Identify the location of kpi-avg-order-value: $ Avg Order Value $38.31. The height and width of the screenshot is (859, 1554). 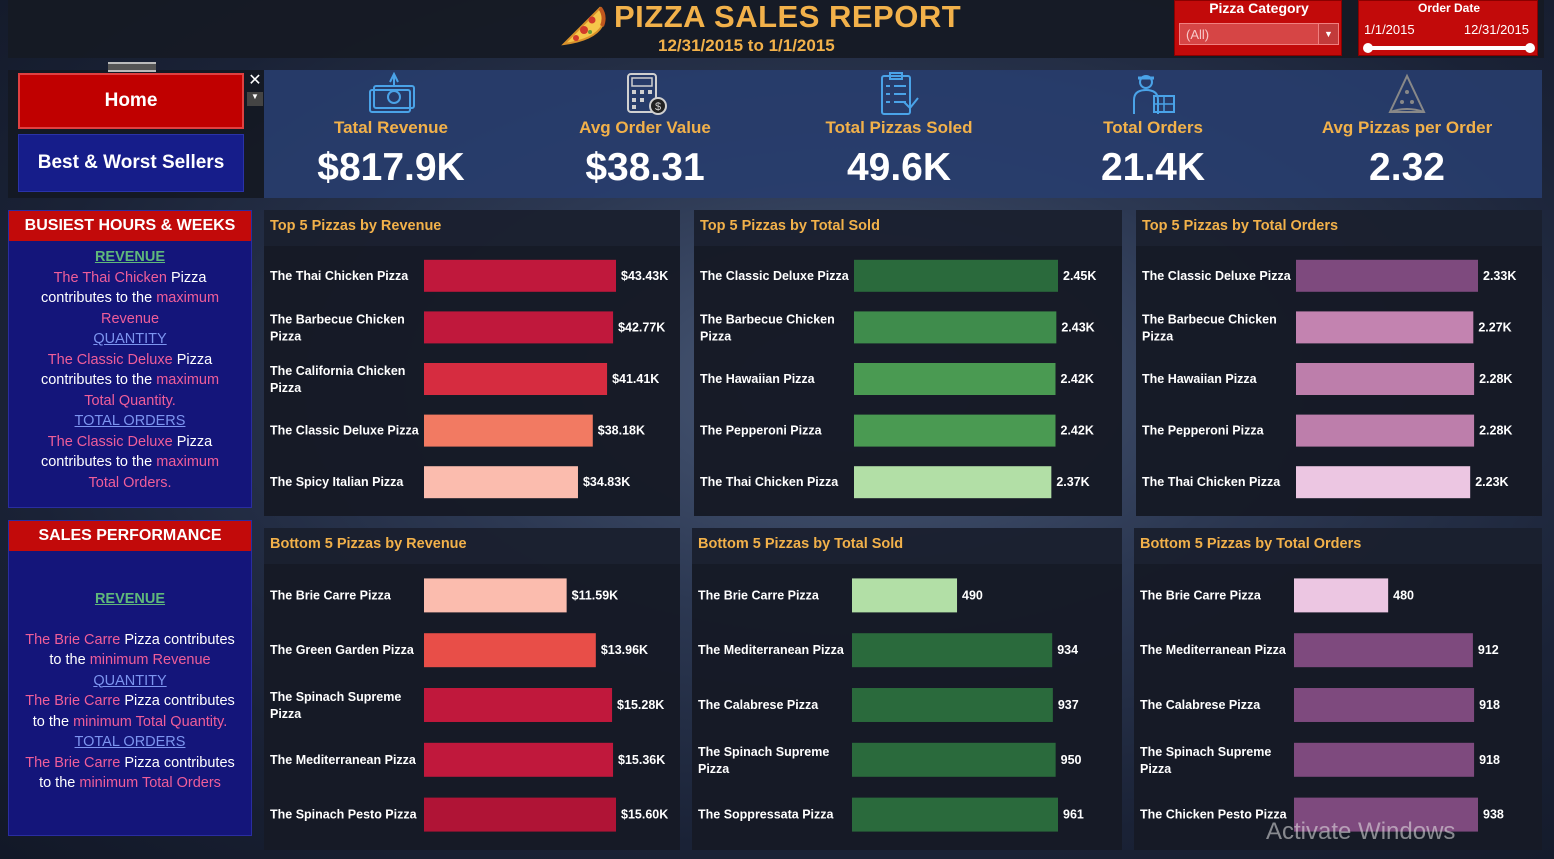
(645, 134).